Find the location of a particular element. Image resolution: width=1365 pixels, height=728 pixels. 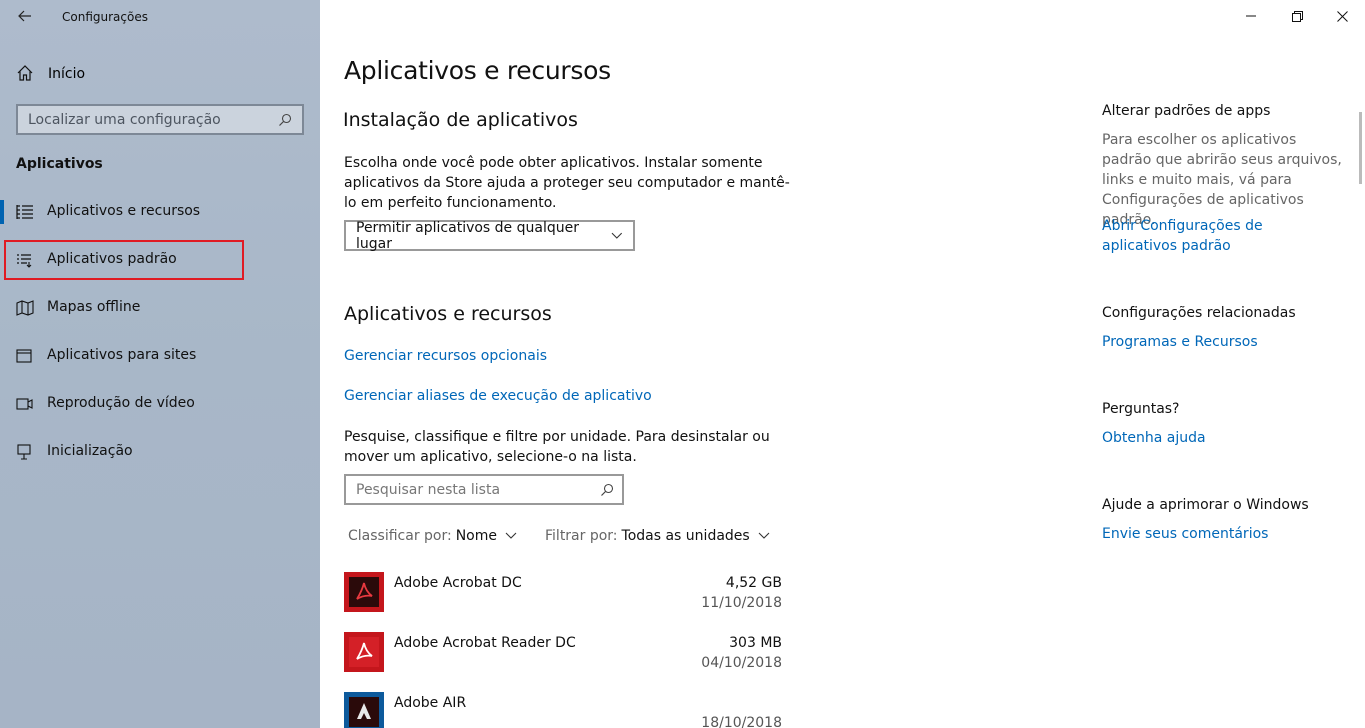

sort-value: Nome is located at coordinates (476, 536).